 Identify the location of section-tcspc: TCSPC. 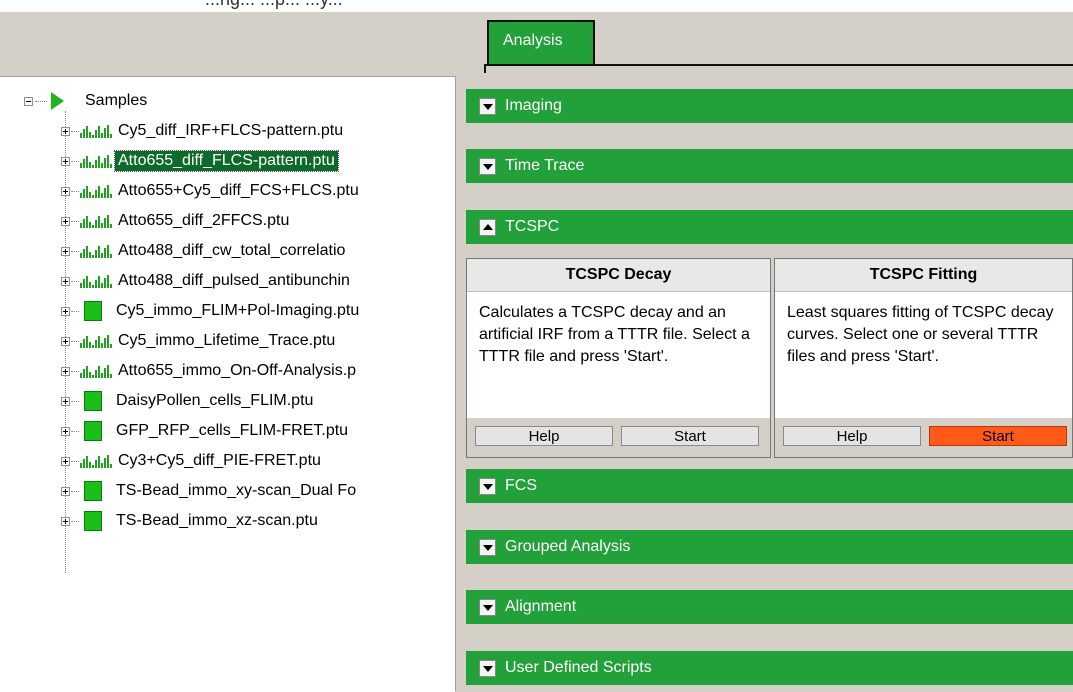
(769, 227).